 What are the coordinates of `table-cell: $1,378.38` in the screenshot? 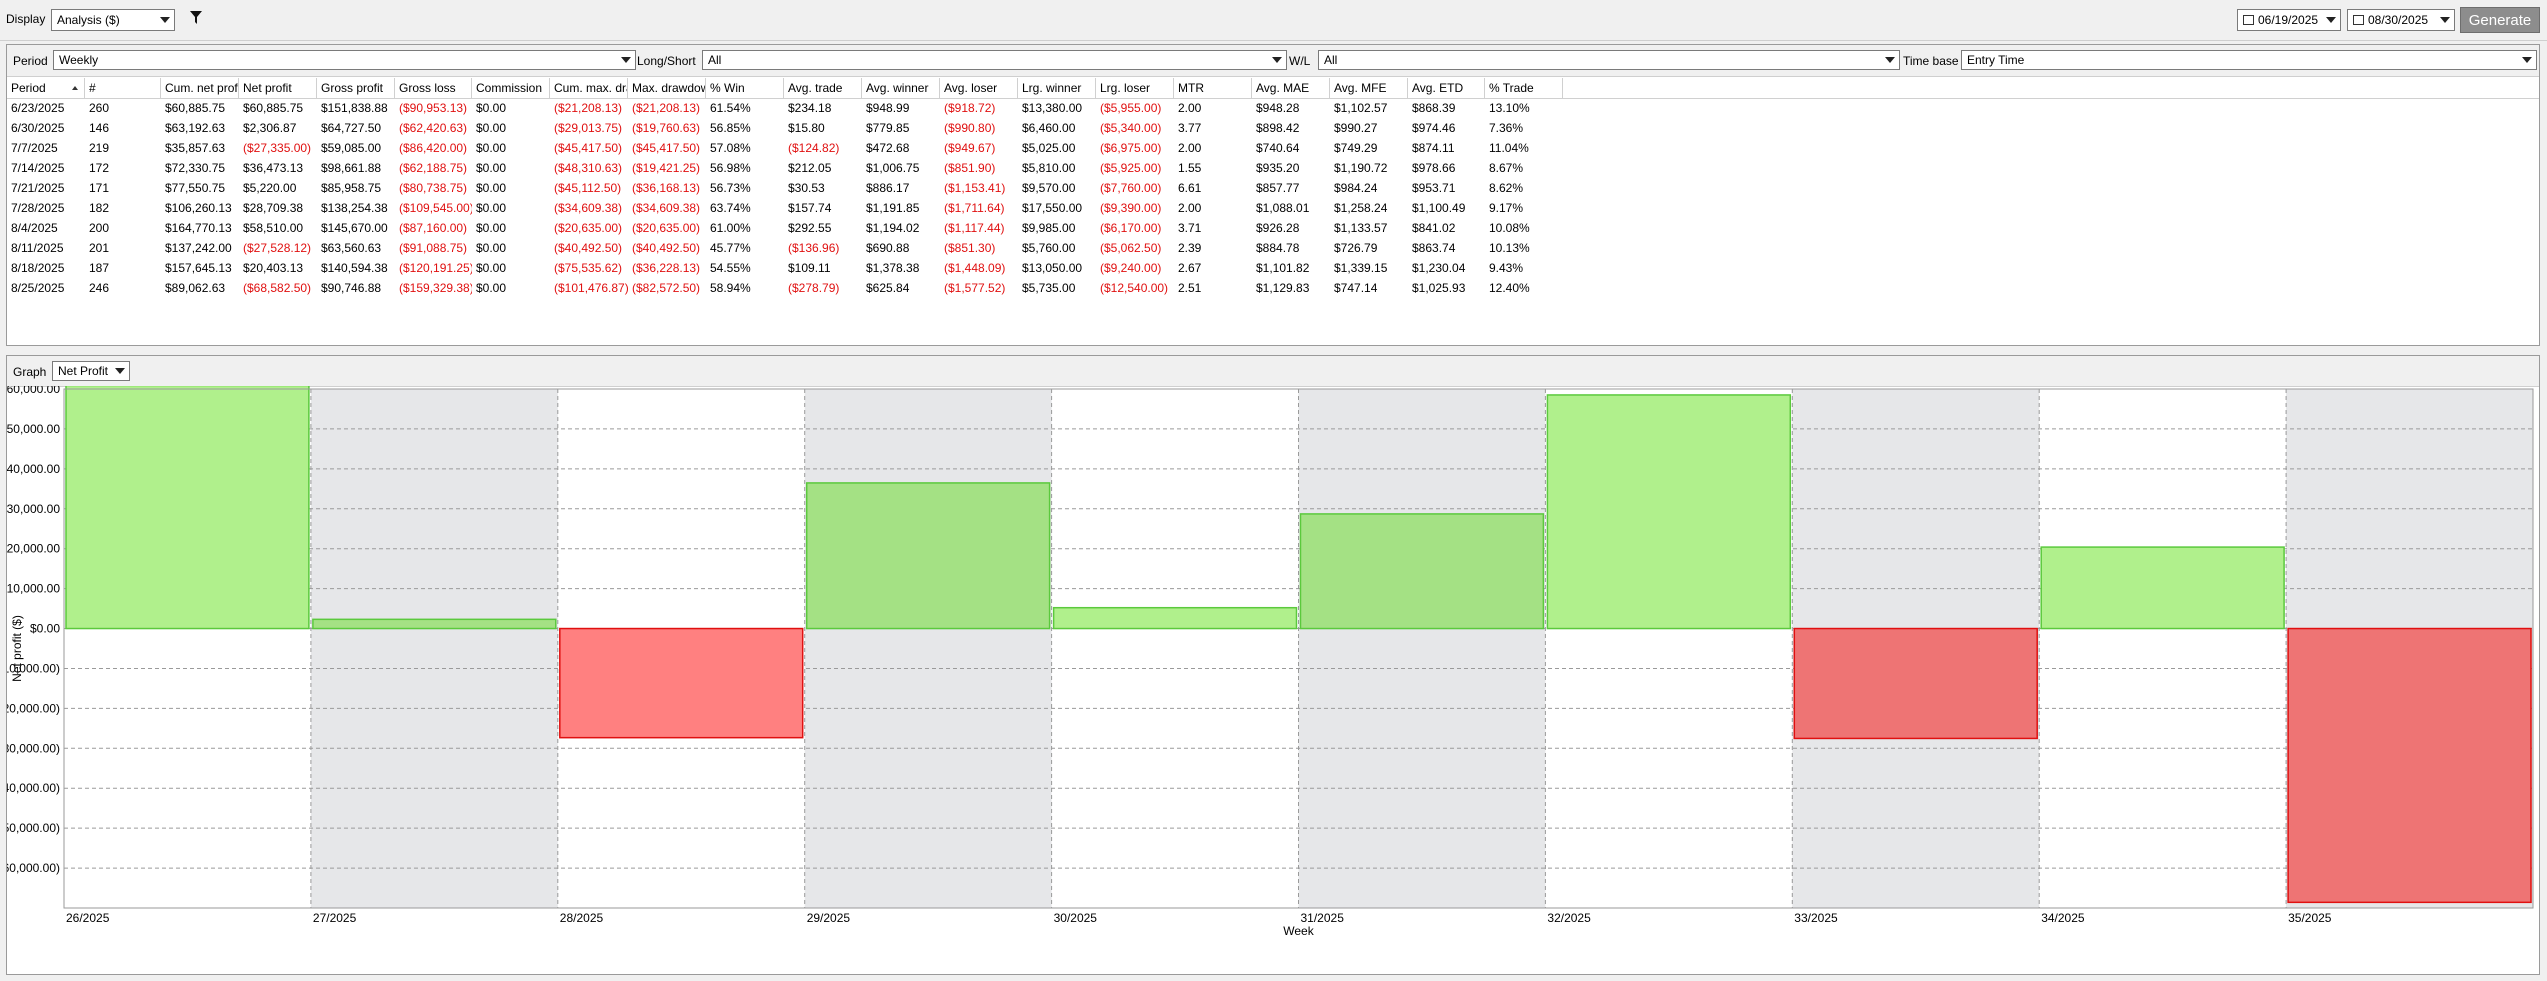 It's located at (893, 268).